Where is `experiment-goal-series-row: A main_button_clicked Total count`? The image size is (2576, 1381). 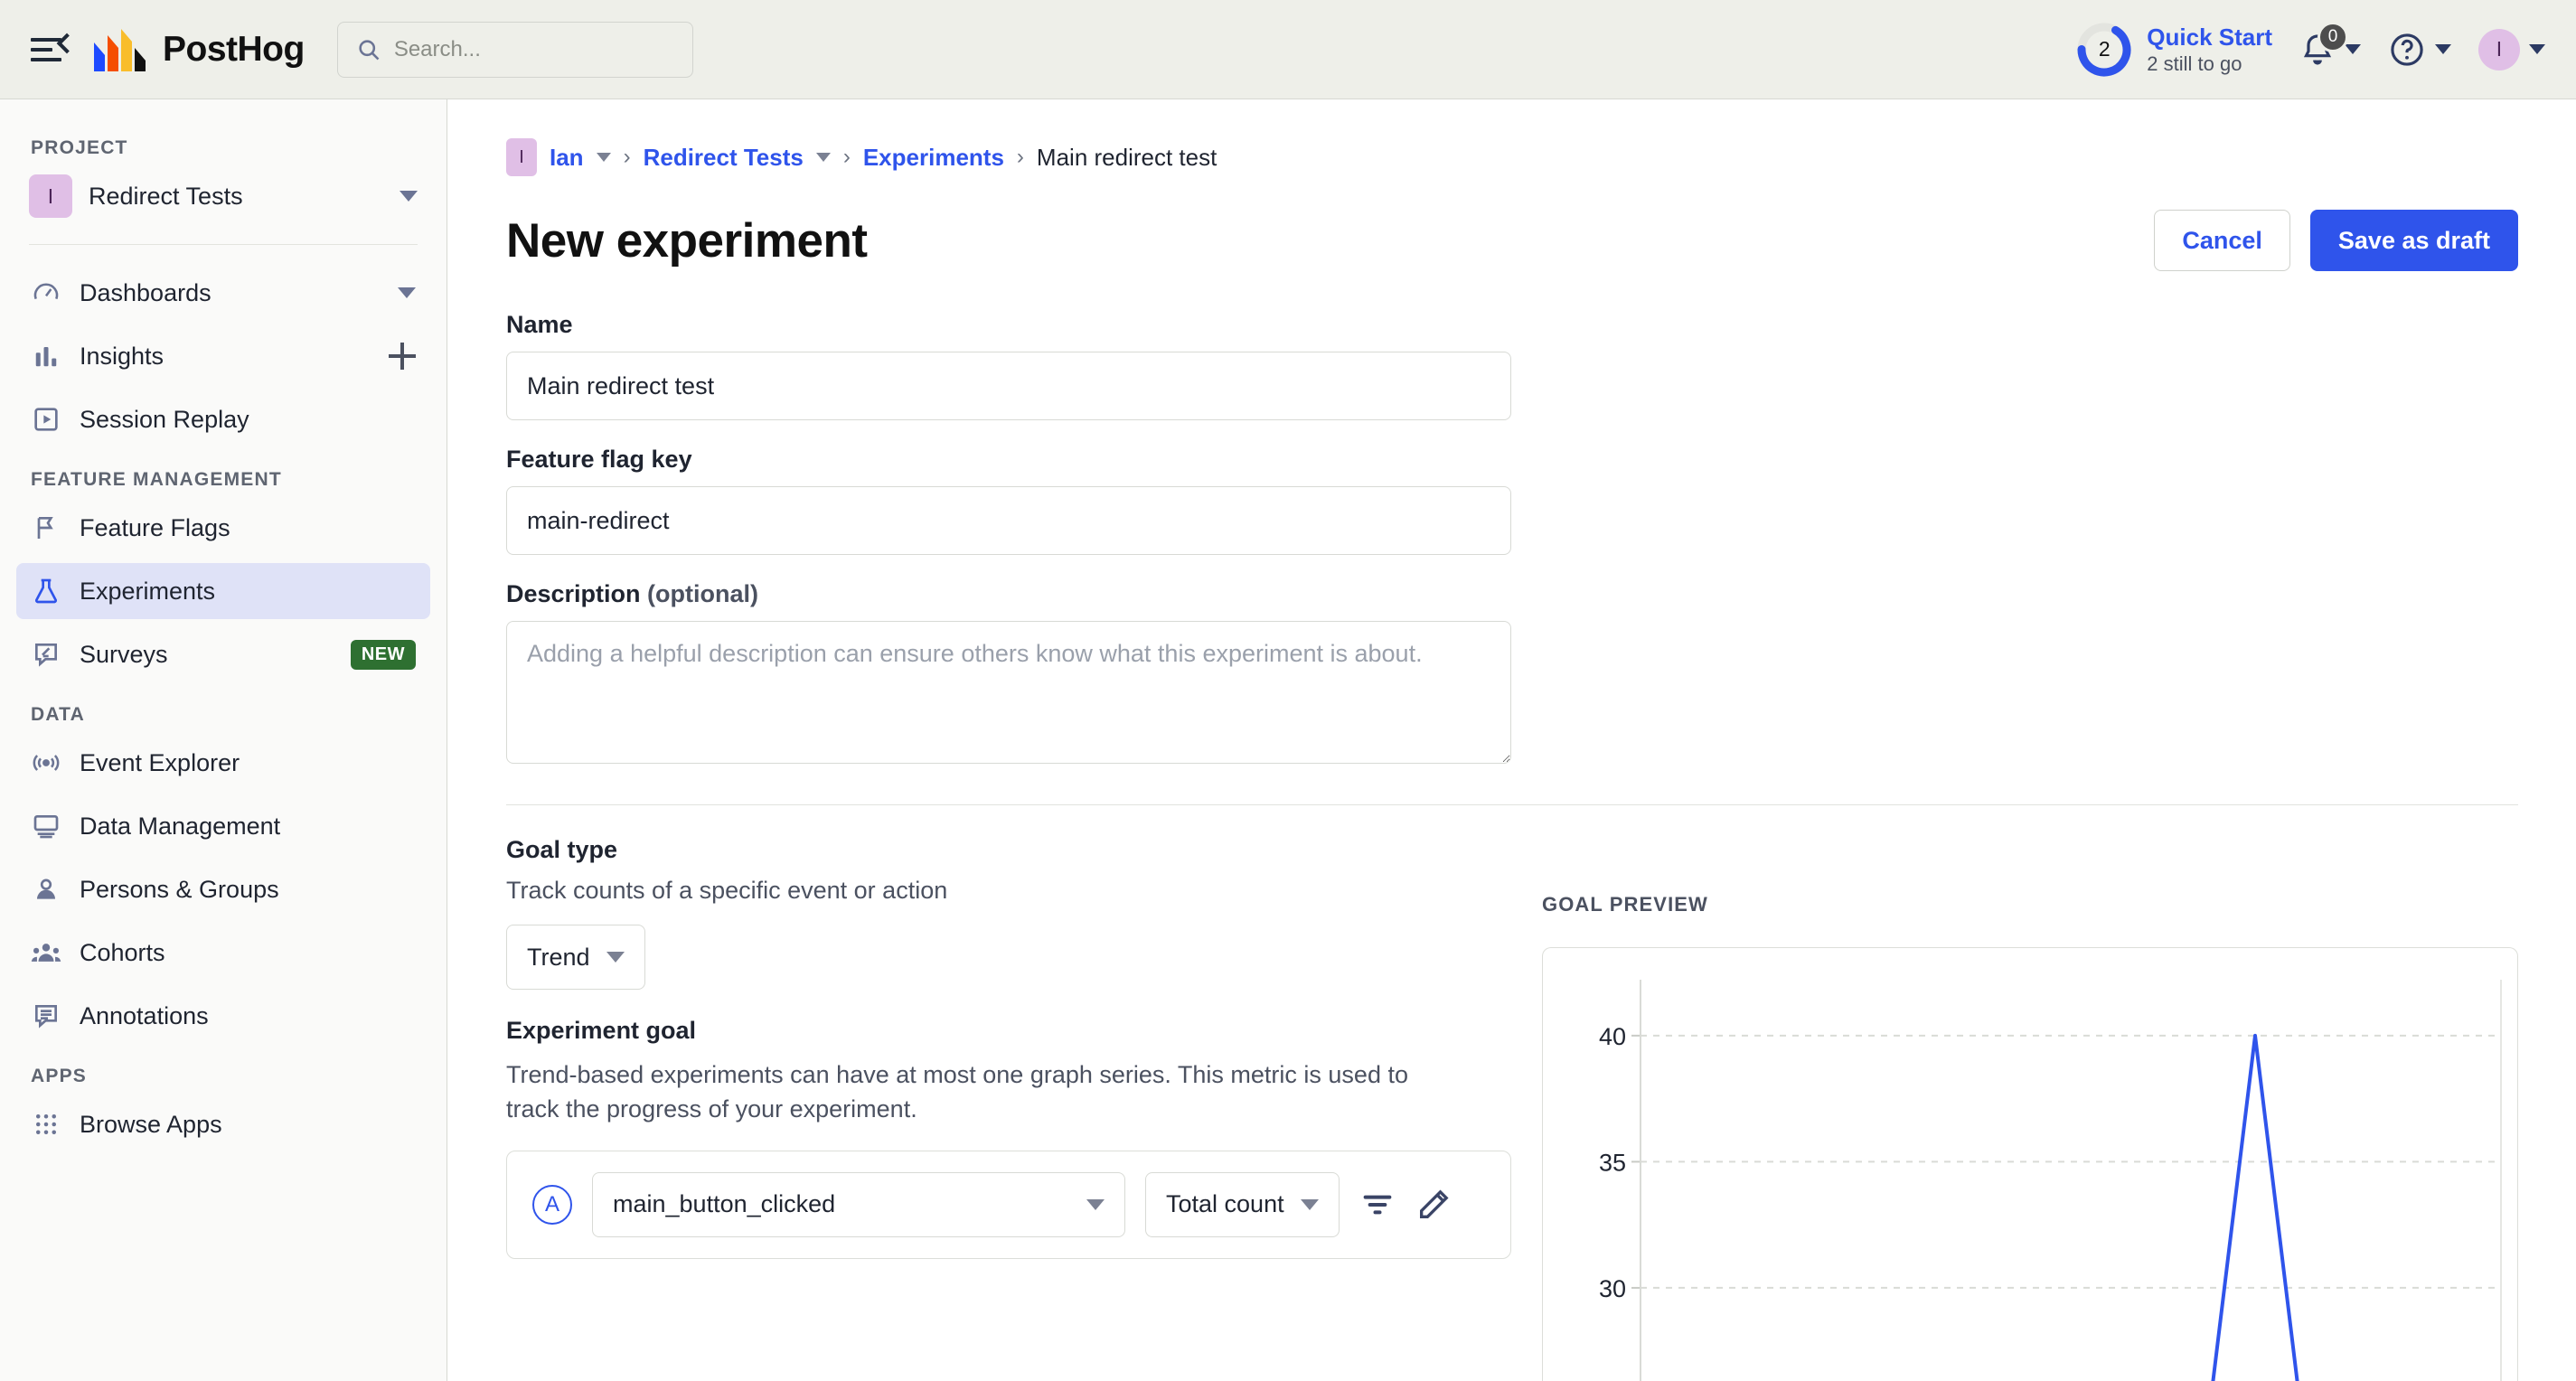
experiment-goal-series-row: A main_button_clicked Total count is located at coordinates (1009, 1204).